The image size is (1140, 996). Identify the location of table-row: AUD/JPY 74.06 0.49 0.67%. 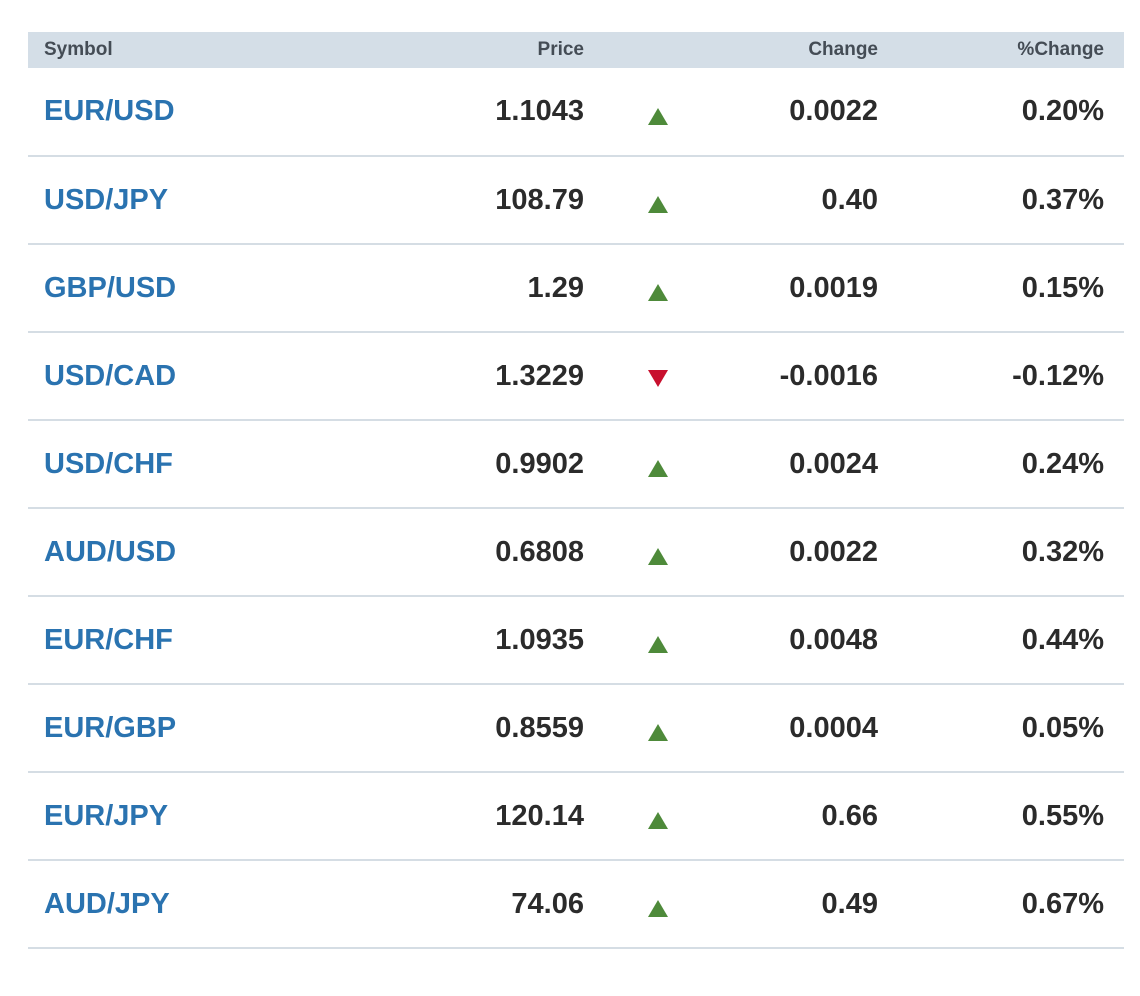
(576, 904).